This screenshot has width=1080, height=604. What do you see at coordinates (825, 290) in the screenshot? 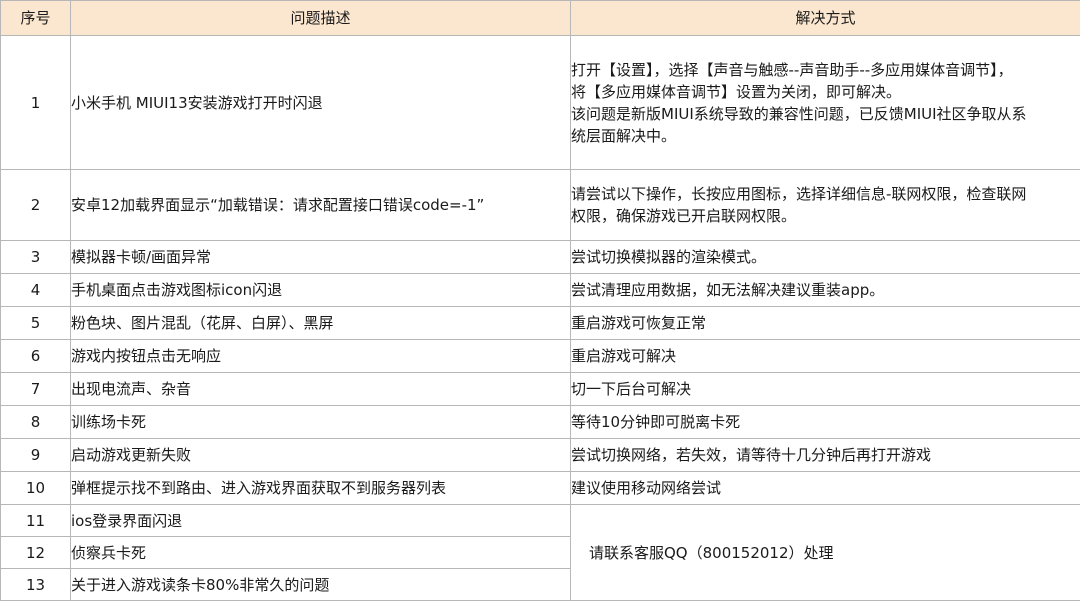
I see `row-solution: 尝试清理应用数据，如无法解决建议重装app。` at bounding box center [825, 290].